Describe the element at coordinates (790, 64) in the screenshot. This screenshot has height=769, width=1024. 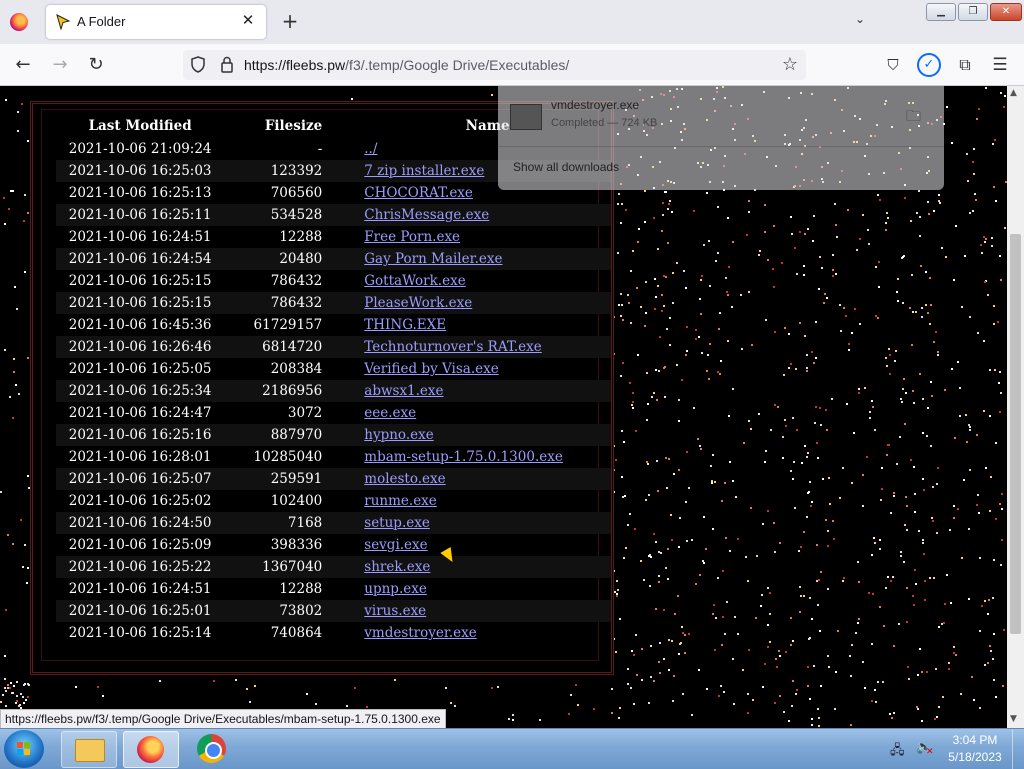
I see `bookmark-star-icon: ☆` at that location.